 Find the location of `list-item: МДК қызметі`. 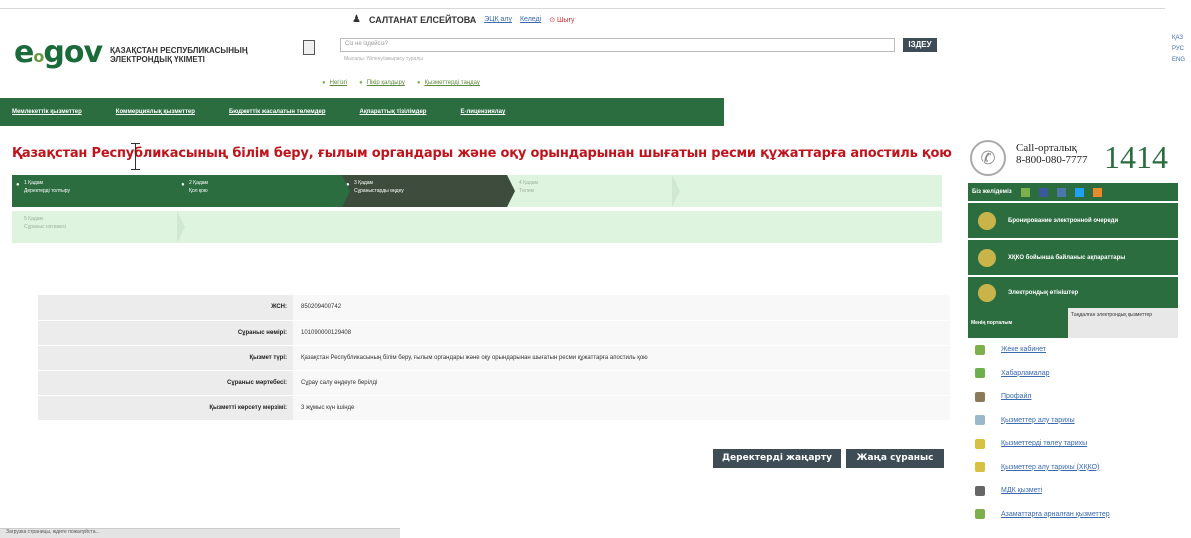

list-item: МДК қызметі is located at coordinates (1080, 491).